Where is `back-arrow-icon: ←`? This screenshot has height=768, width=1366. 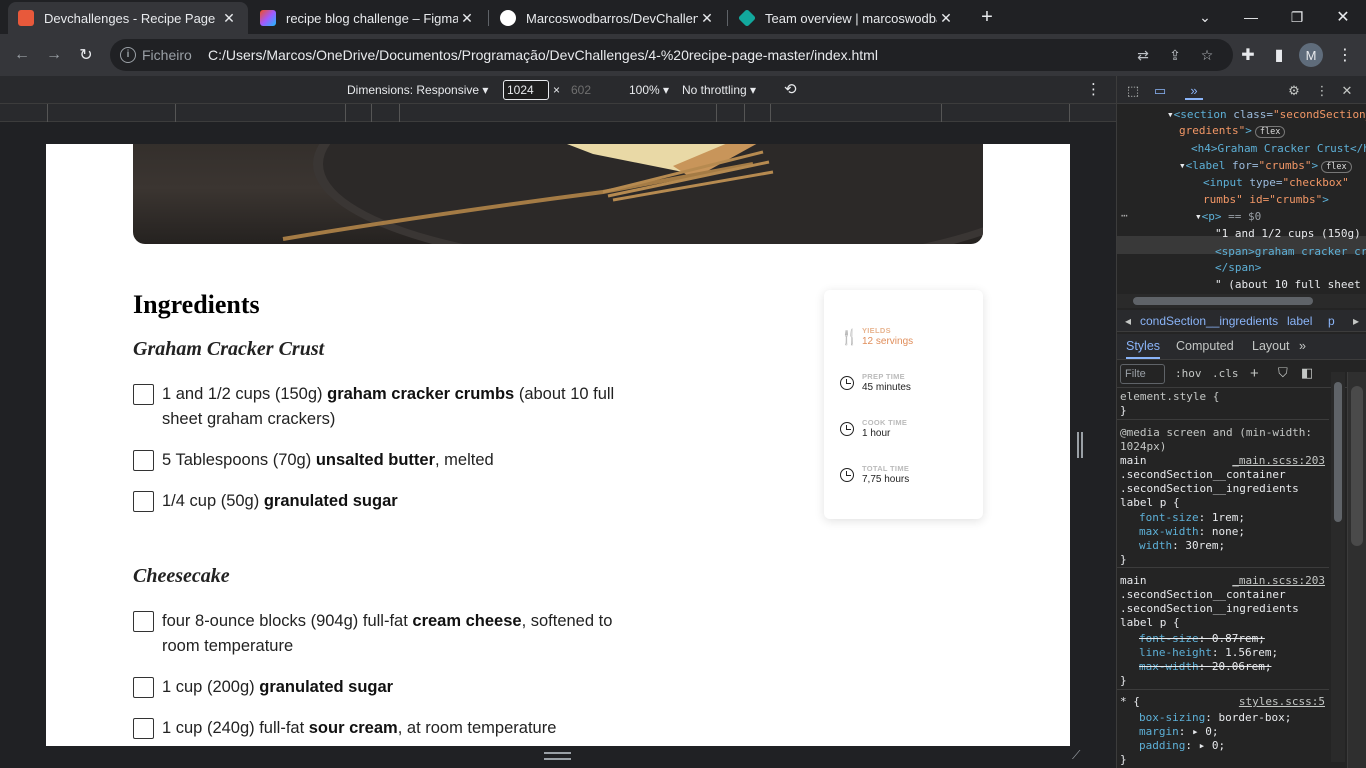
back-arrow-icon: ← is located at coordinates (22, 55).